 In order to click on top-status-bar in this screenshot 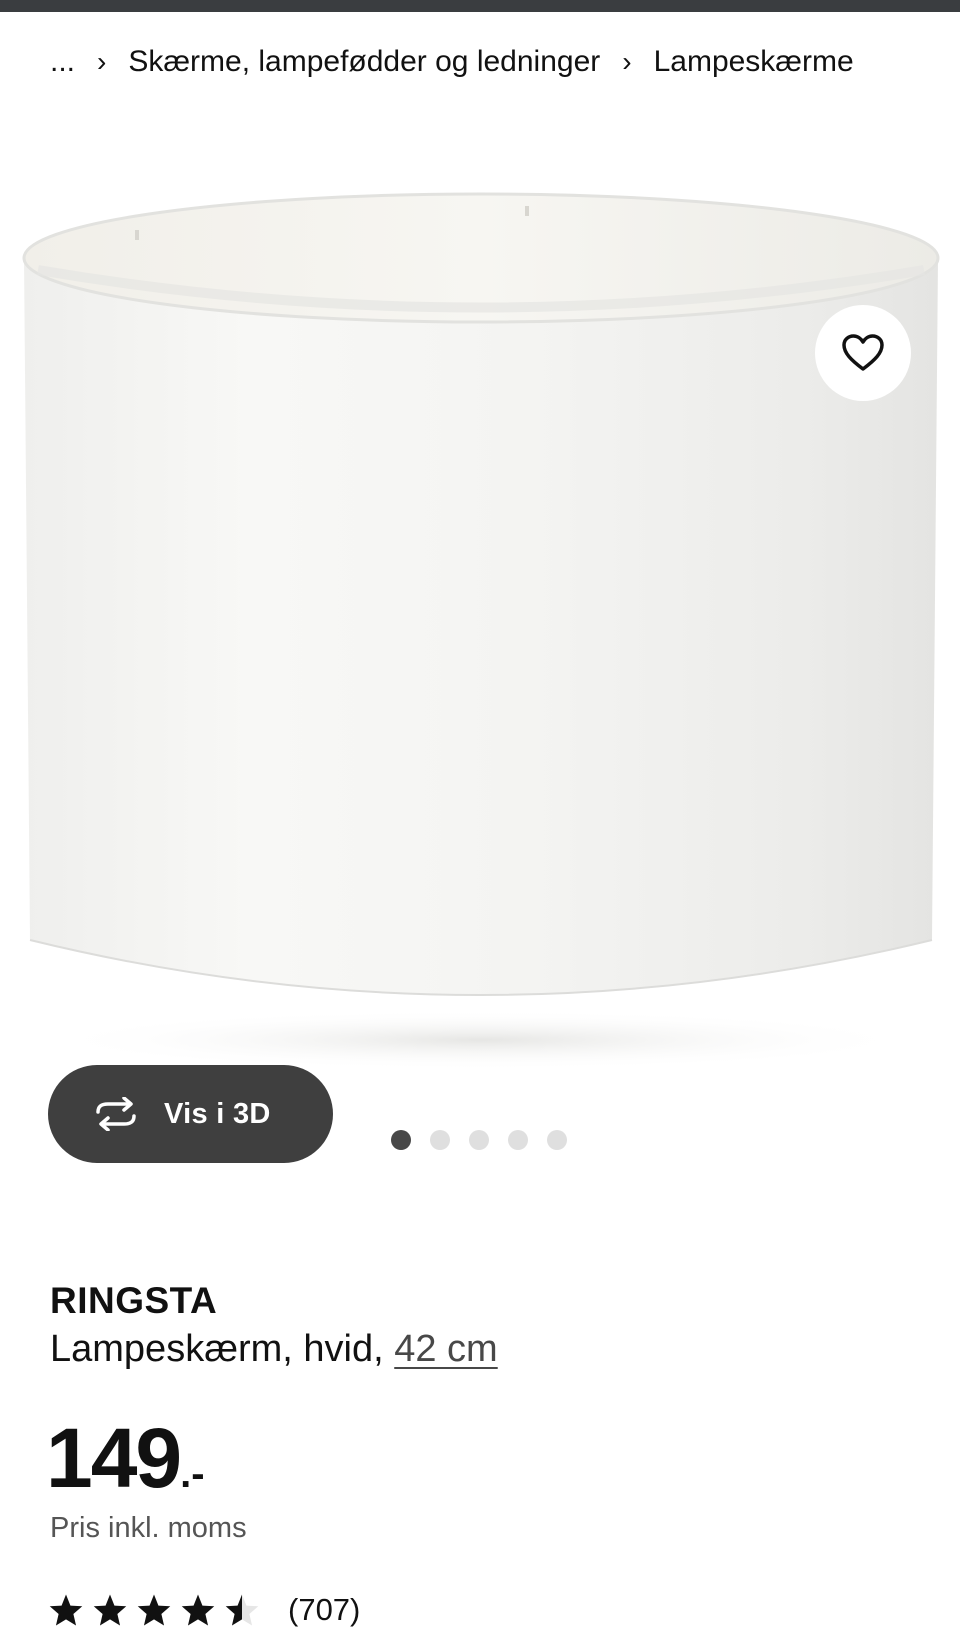, I will do `click(480, 6)`.